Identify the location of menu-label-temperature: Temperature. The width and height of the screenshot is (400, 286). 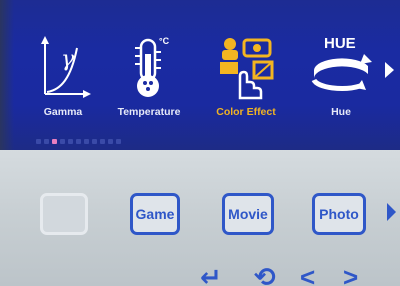
(149, 112).